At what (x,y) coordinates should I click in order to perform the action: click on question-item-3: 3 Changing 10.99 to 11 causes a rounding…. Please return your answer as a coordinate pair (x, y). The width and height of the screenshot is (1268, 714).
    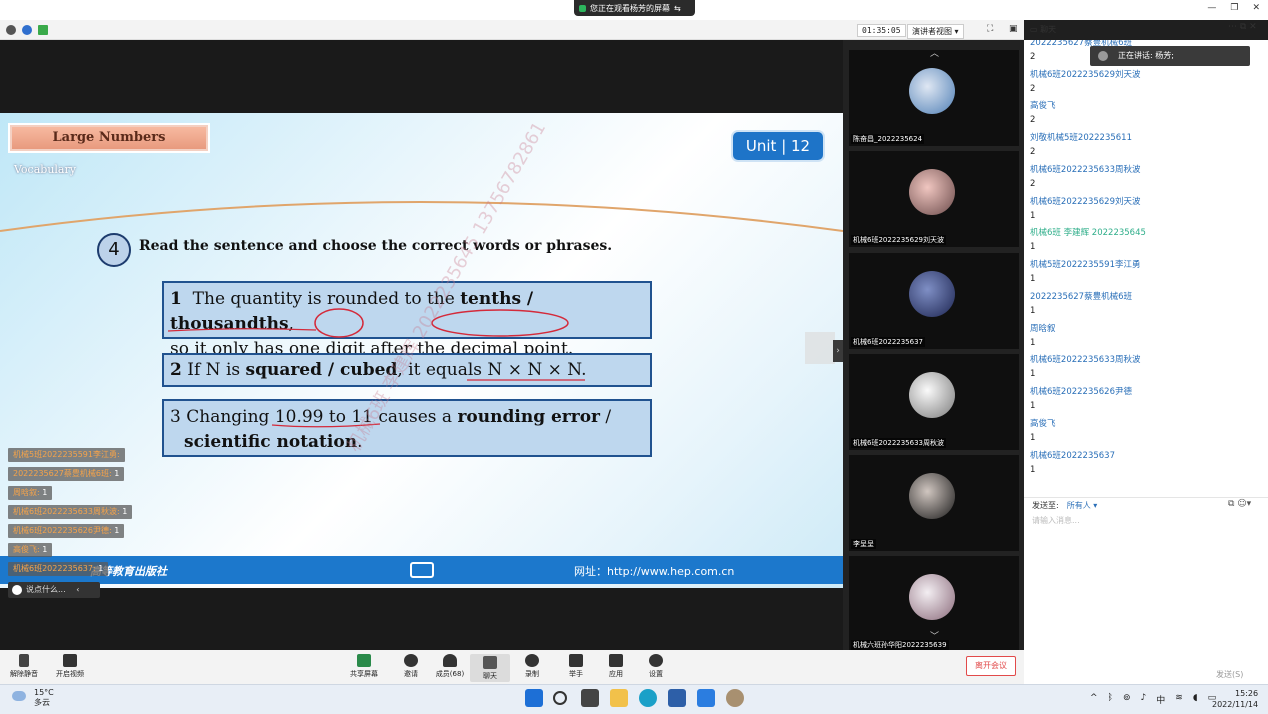
    Looking at the image, I should click on (407, 428).